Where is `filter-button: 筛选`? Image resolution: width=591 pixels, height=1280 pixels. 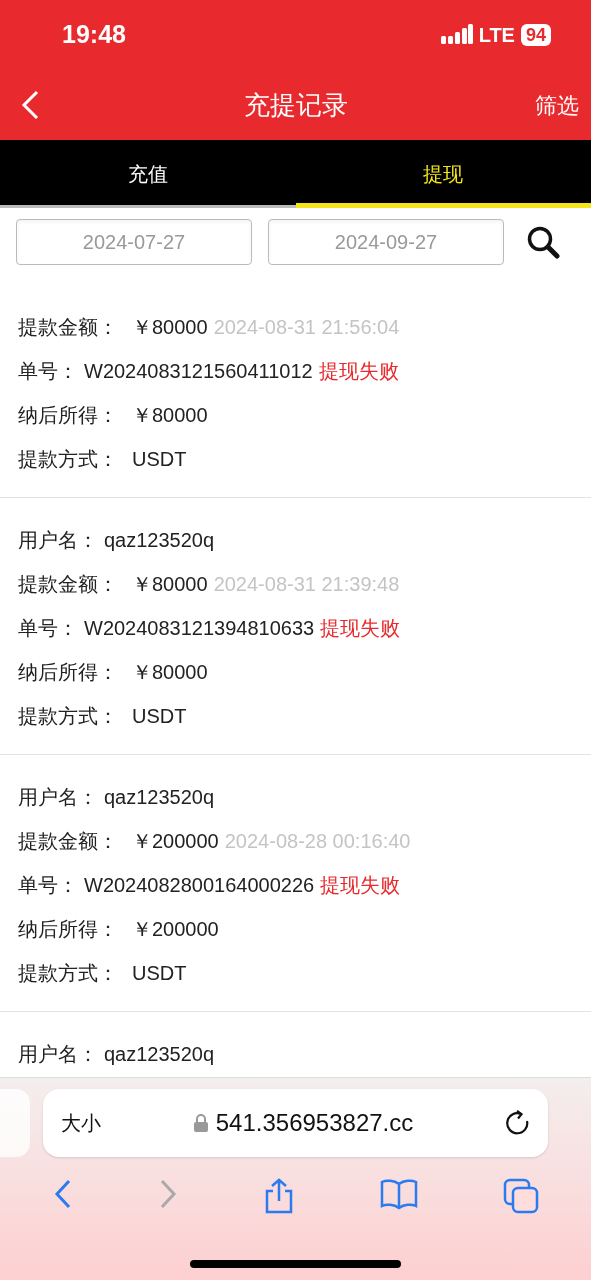
filter-button: 筛选 is located at coordinates (557, 105).